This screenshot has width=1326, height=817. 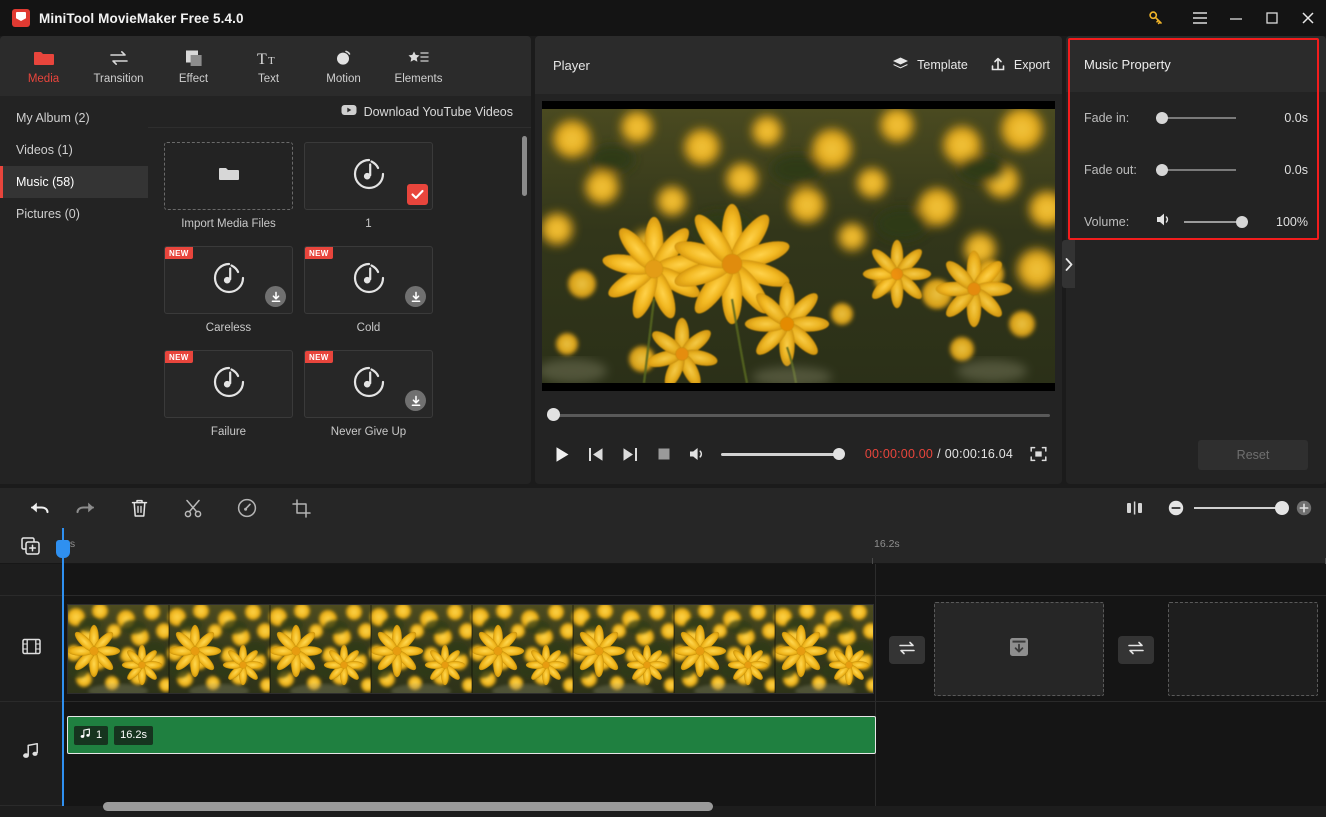 I want to click on playhead, so click(x=63, y=667).